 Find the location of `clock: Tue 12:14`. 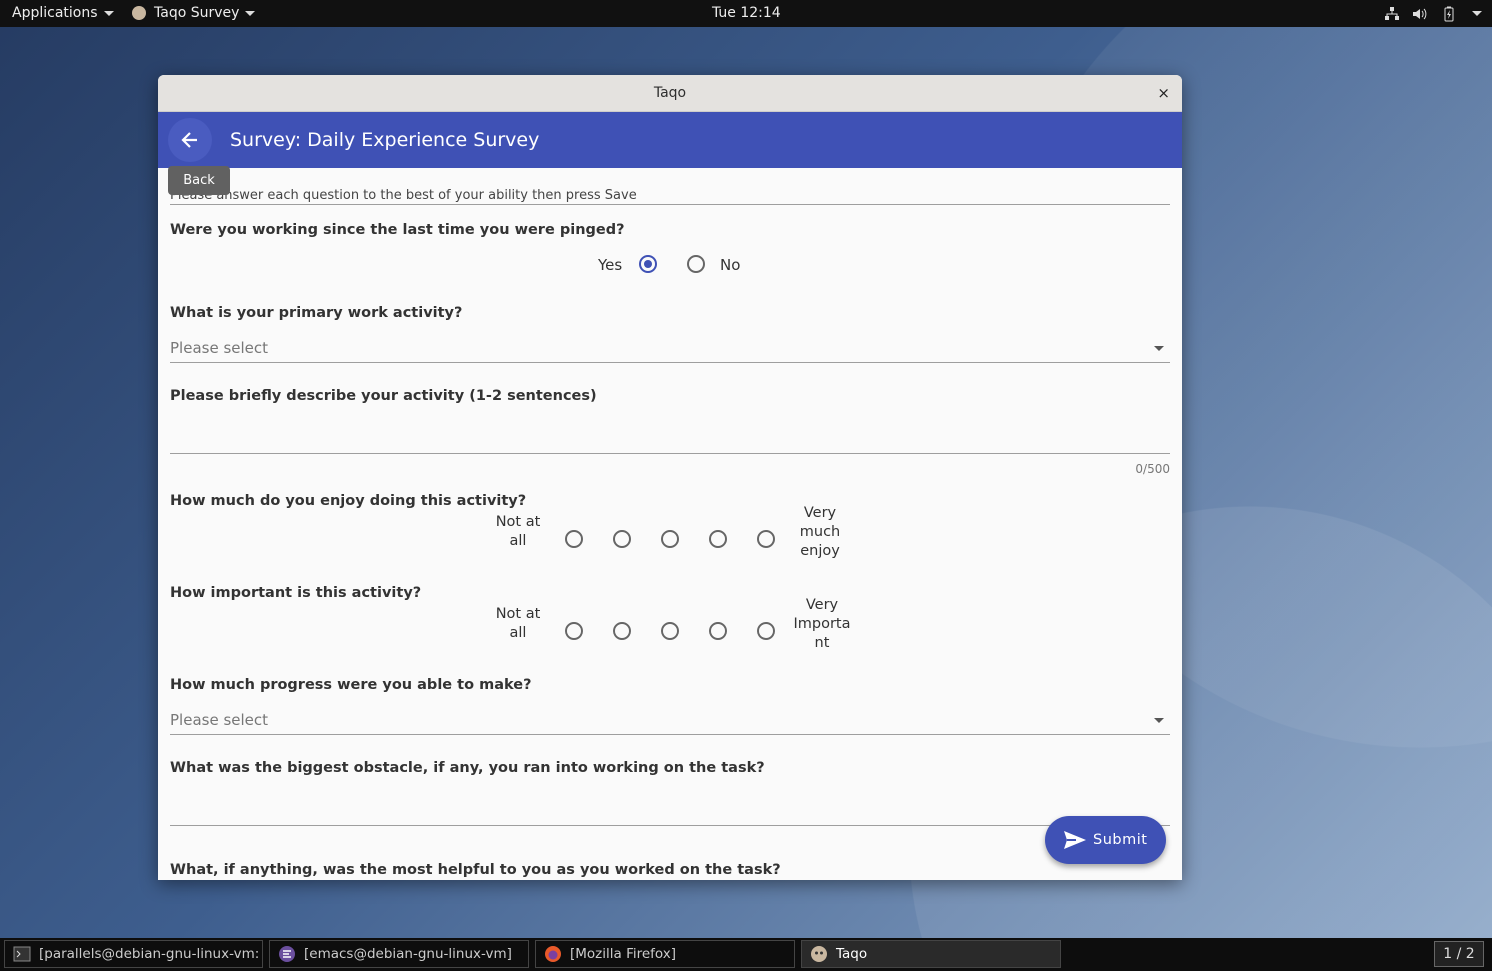

clock: Tue 12:14 is located at coordinates (746, 13).